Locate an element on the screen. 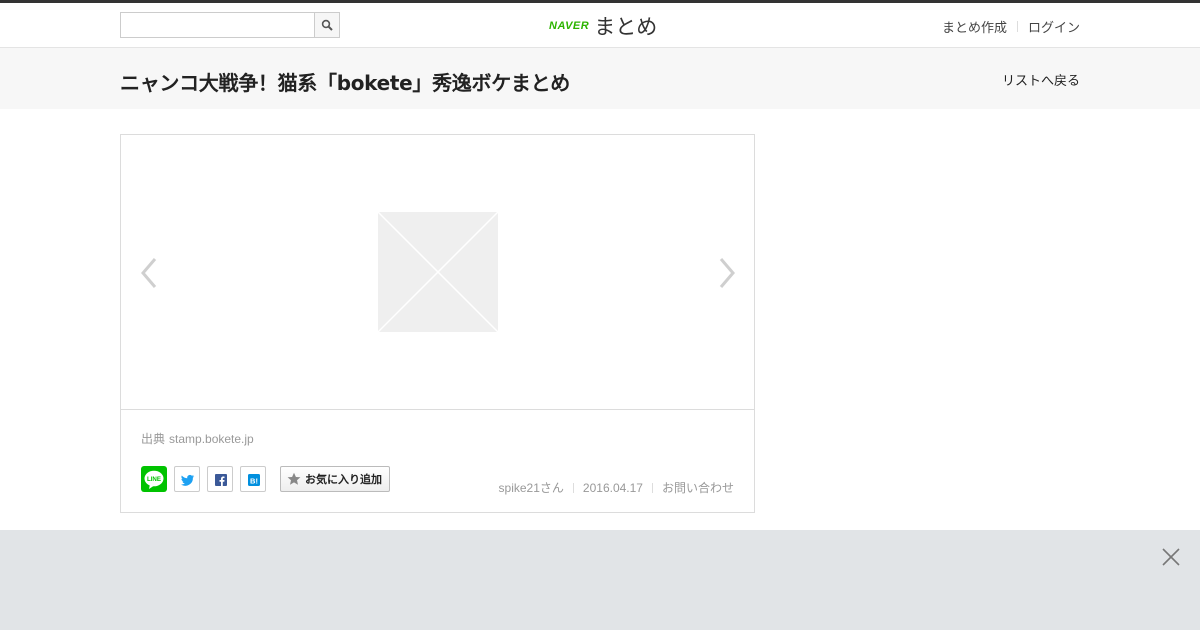 Image resolution: width=1200 pixels, height=630 pixels. facebook-icon is located at coordinates (221, 480).